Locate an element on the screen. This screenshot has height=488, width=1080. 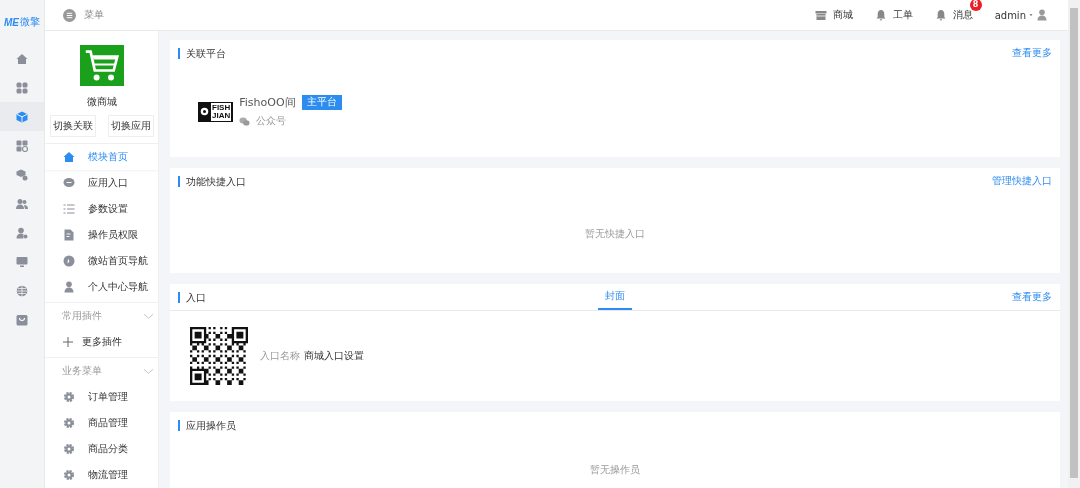
menu-item: 商品分类 is located at coordinates (101, 449).